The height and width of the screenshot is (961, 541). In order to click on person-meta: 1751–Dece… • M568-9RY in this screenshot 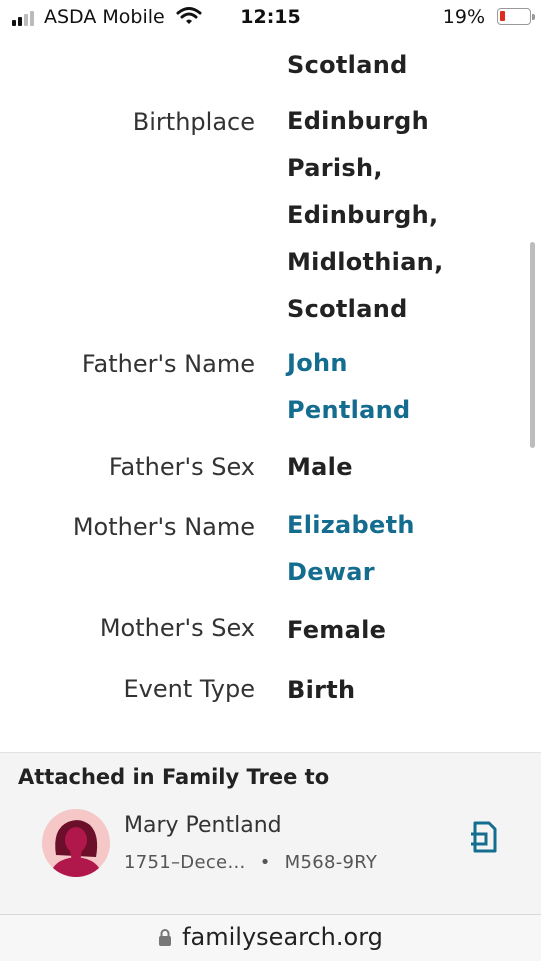, I will do `click(250, 862)`.